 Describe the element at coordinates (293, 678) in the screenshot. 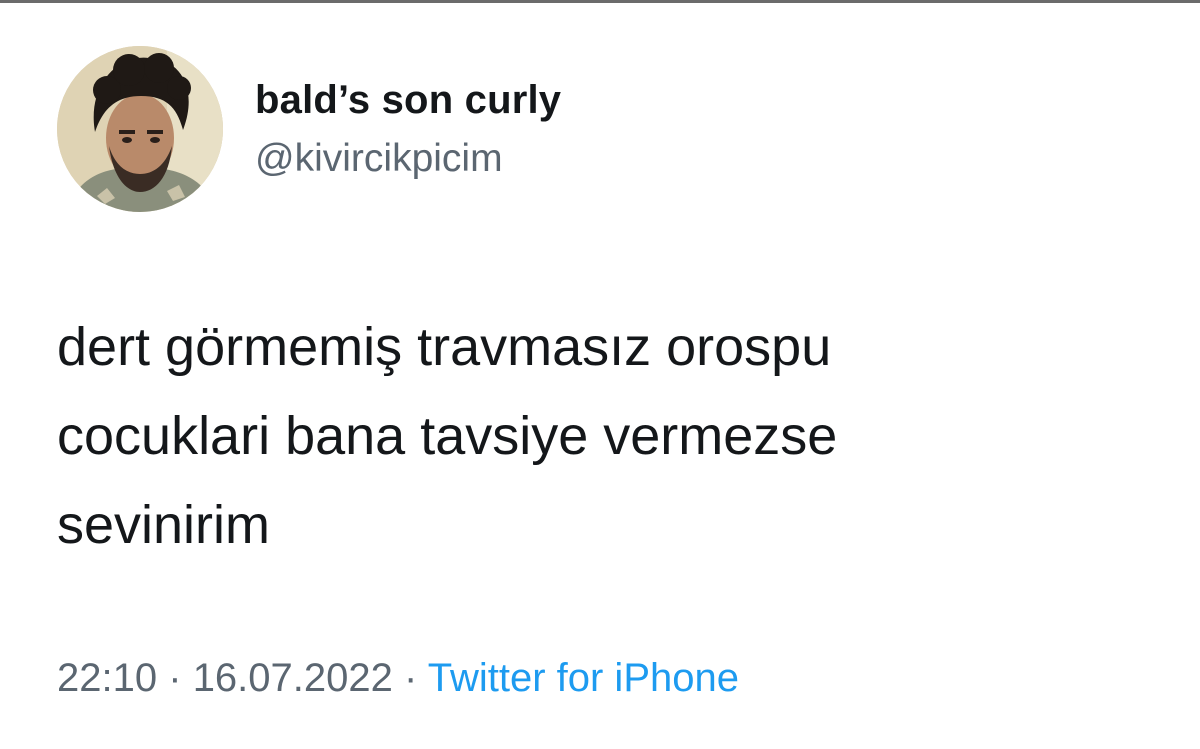

I see `tweet-date: 16.07.2022` at that location.